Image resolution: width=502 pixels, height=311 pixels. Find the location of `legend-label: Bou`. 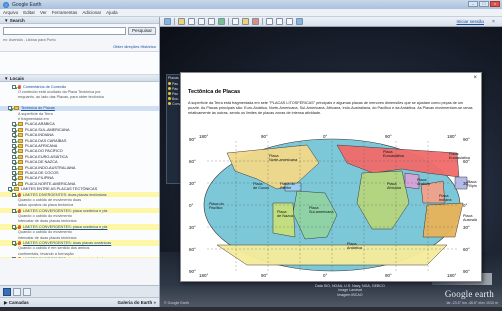

legend-label: Bou is located at coordinates (175, 98).